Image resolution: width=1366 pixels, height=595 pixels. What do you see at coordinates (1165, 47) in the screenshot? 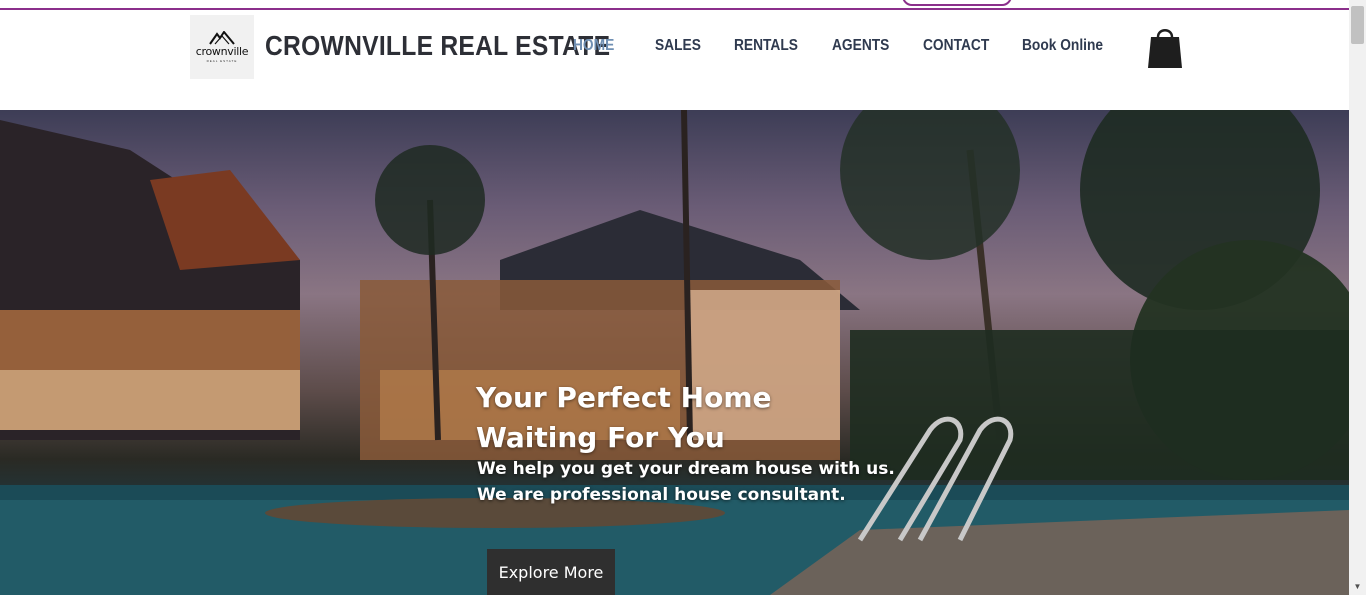
I see `shopping-bag-icon` at bounding box center [1165, 47].